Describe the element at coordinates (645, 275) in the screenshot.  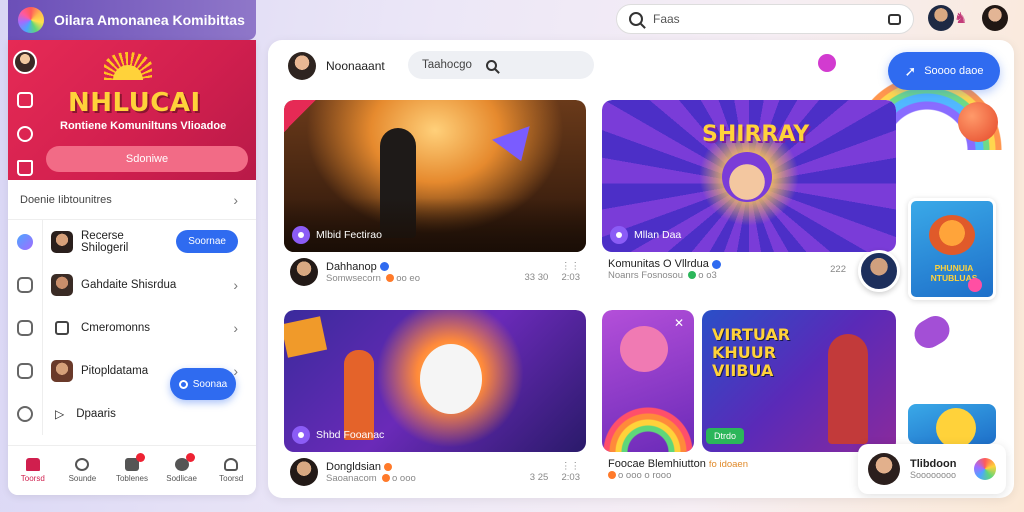
I see `author-subtitle: Noanrs Fosnosou` at that location.